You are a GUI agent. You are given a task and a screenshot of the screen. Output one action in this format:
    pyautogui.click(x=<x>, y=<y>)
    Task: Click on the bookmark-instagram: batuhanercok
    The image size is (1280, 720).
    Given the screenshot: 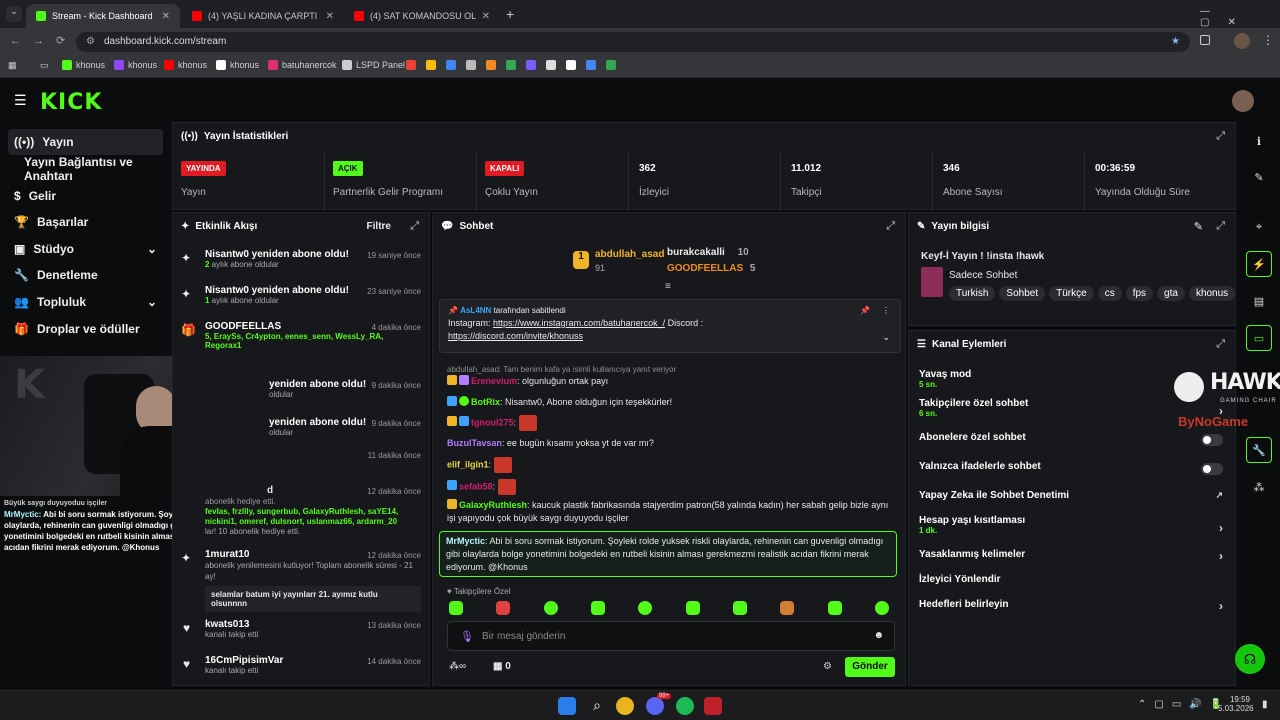 What is the action you would take?
    pyautogui.click(x=302, y=65)
    